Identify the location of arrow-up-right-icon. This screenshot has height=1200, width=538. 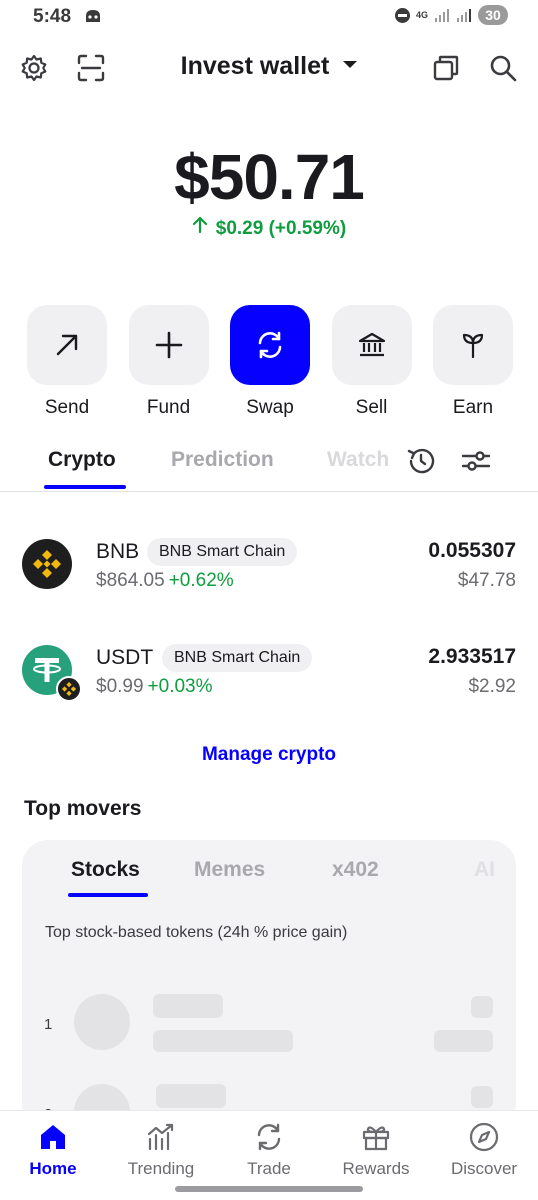
(67, 345).